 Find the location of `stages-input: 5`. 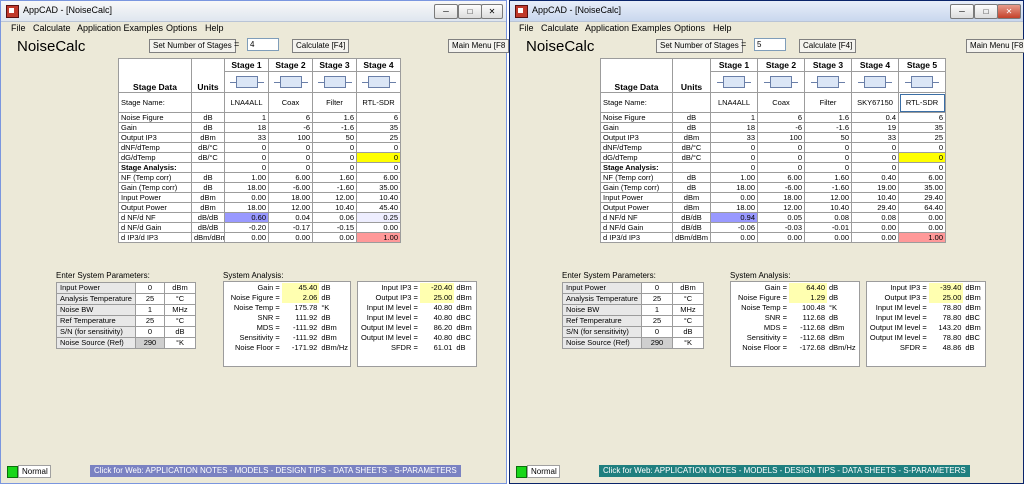

stages-input: 5 is located at coordinates (770, 44).